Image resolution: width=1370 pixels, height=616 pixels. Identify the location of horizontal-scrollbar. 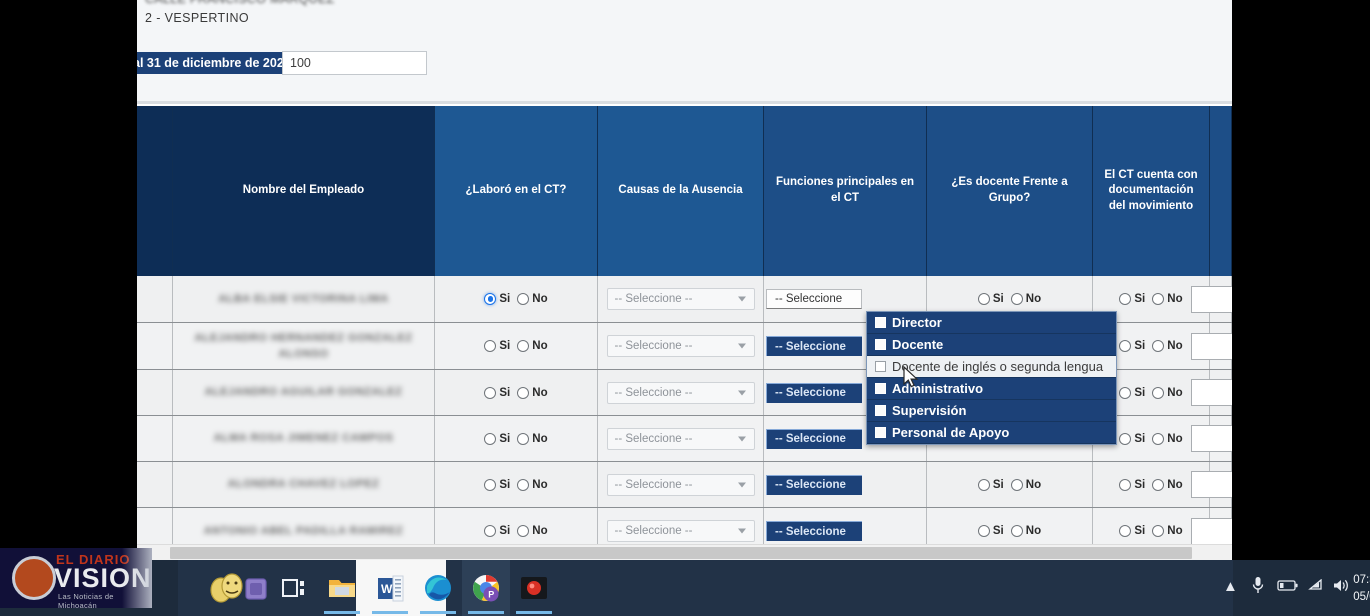
(684, 552).